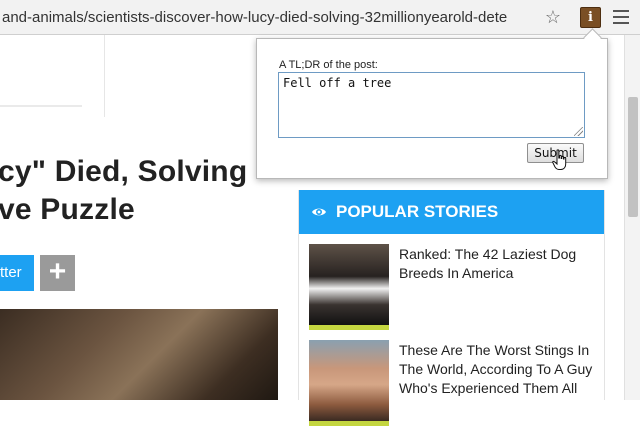 This screenshot has width=640, height=426. I want to click on page-scrollbar, so click(632, 217).